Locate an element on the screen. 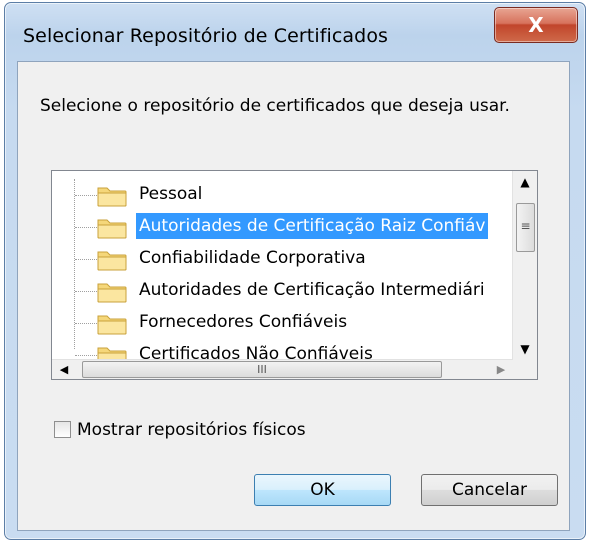  close-icon: X is located at coordinates (536, 25).